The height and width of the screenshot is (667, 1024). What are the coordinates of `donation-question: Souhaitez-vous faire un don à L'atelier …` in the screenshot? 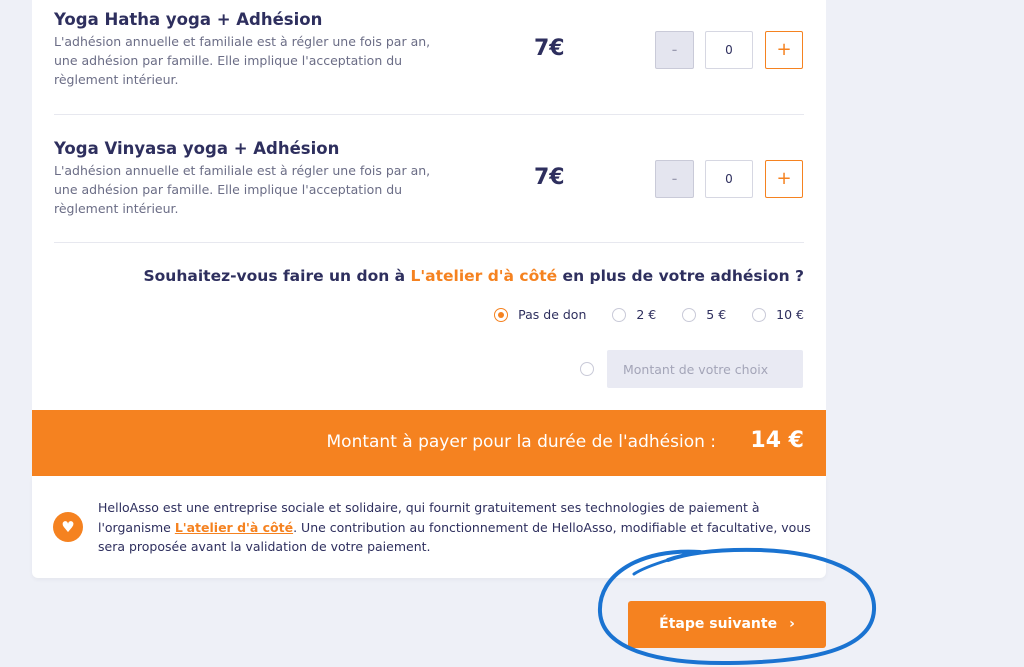 It's located at (474, 276).